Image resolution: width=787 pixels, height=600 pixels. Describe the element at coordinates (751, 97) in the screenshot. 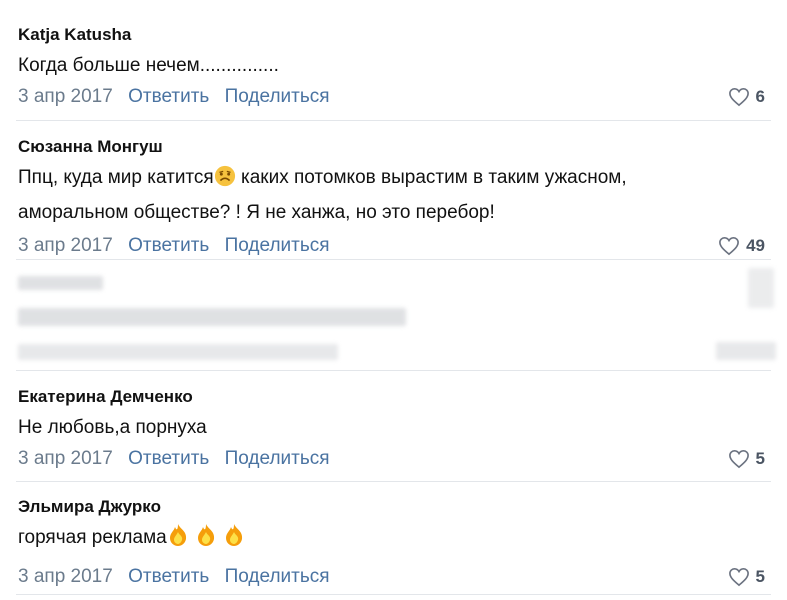

I see `like-button: 6` at that location.